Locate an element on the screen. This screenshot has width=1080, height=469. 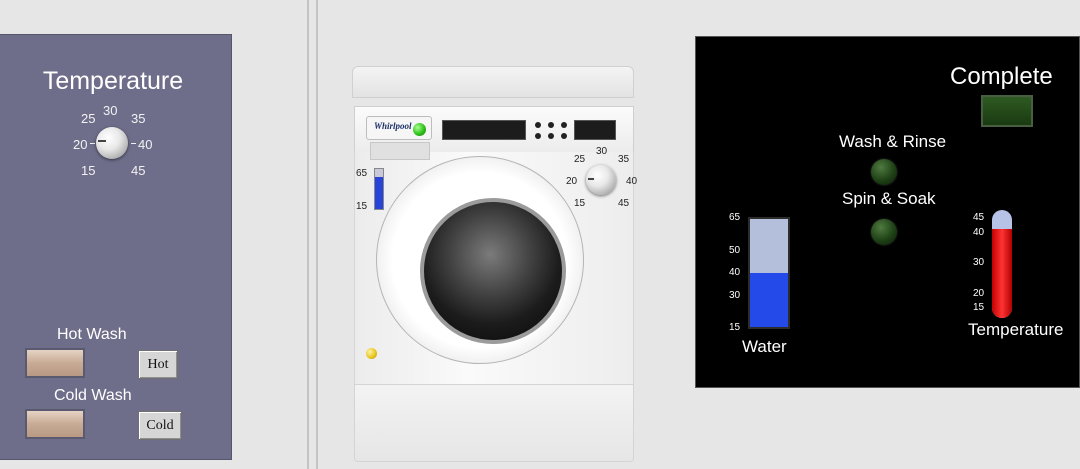
pane-divider-left is located at coordinates (308, 234).